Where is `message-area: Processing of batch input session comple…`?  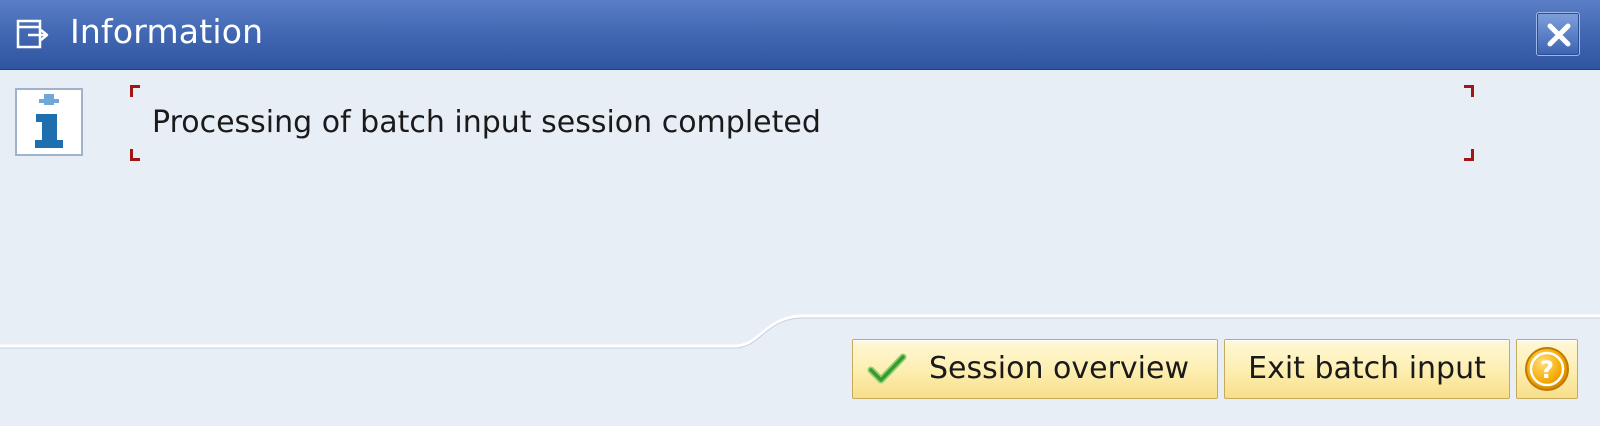 message-area: Processing of batch input session comple… is located at coordinates (802, 123).